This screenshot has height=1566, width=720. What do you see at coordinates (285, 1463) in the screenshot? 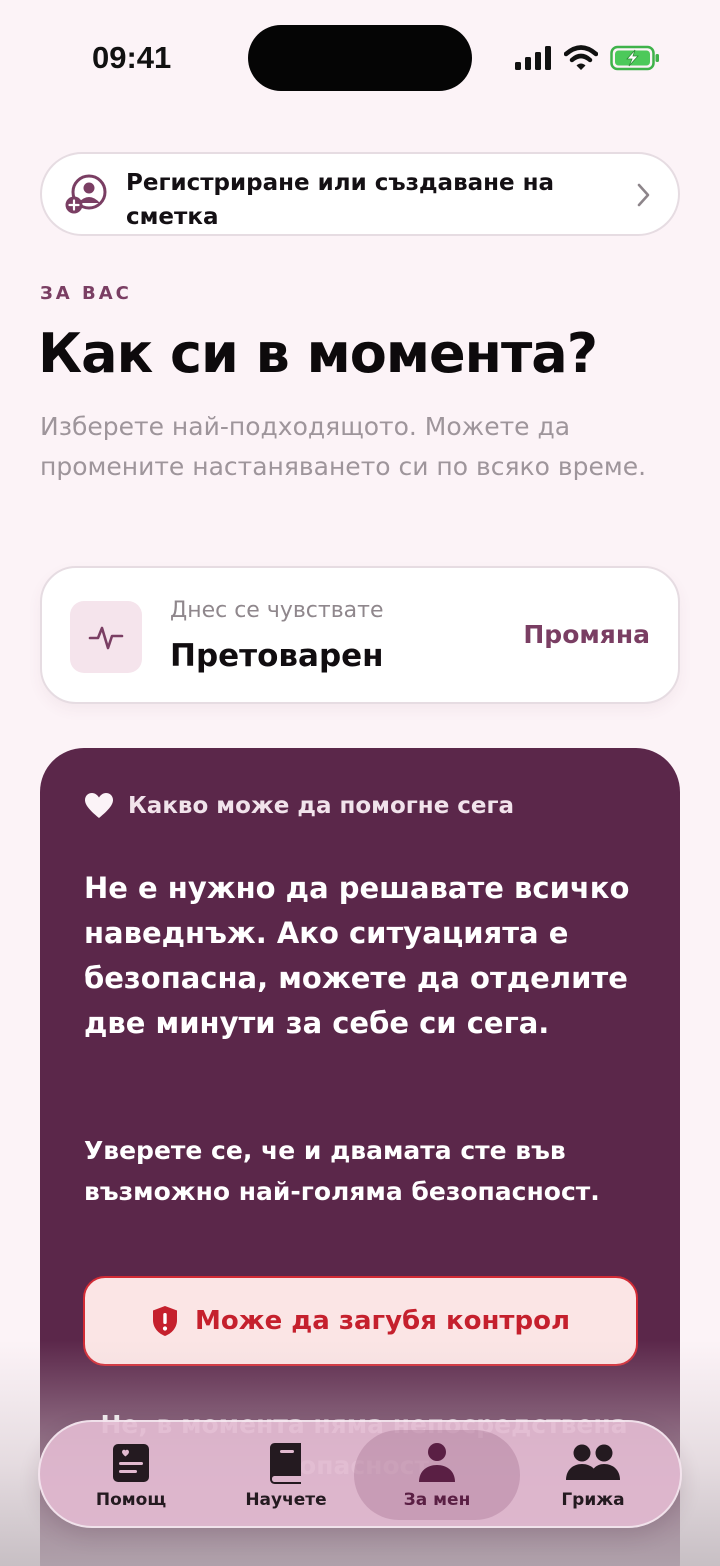
I see `book-icon` at bounding box center [285, 1463].